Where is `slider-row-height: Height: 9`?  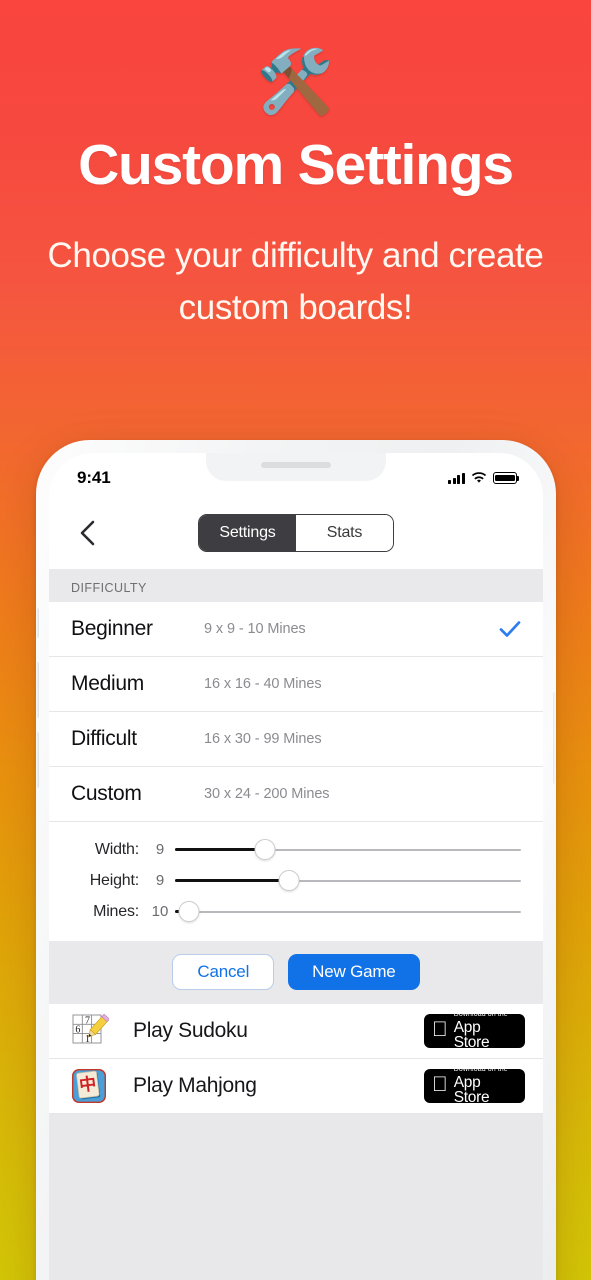 slider-row-height: Height: 9 is located at coordinates (296, 880).